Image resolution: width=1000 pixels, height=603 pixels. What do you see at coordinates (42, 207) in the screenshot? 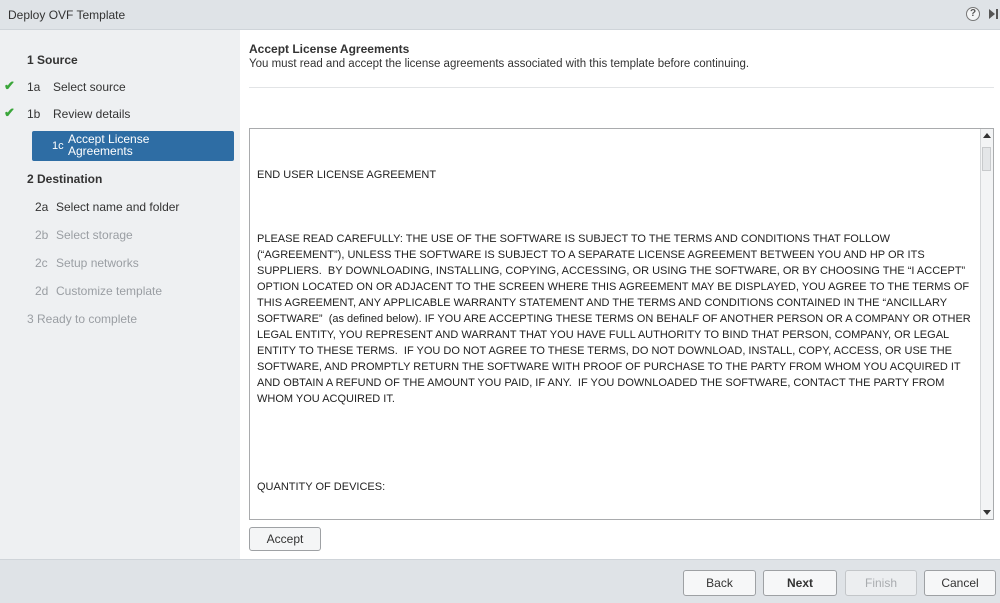
I see `nav-item-number: 2a` at bounding box center [42, 207].